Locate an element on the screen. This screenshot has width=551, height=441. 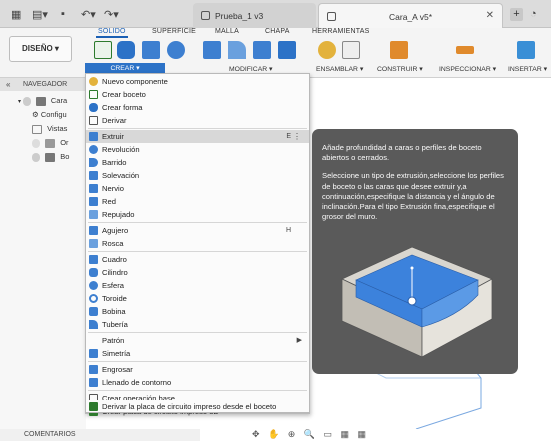
shell-icon is located at coordinates (287, 50).